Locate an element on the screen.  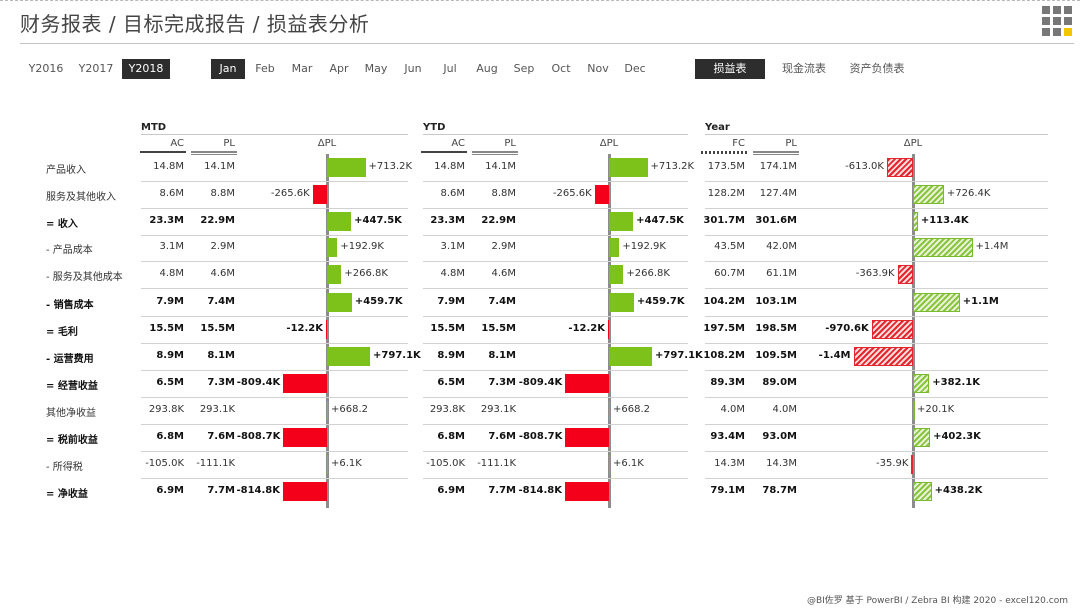
month-tab-10: Nov is located at coordinates (598, 69).